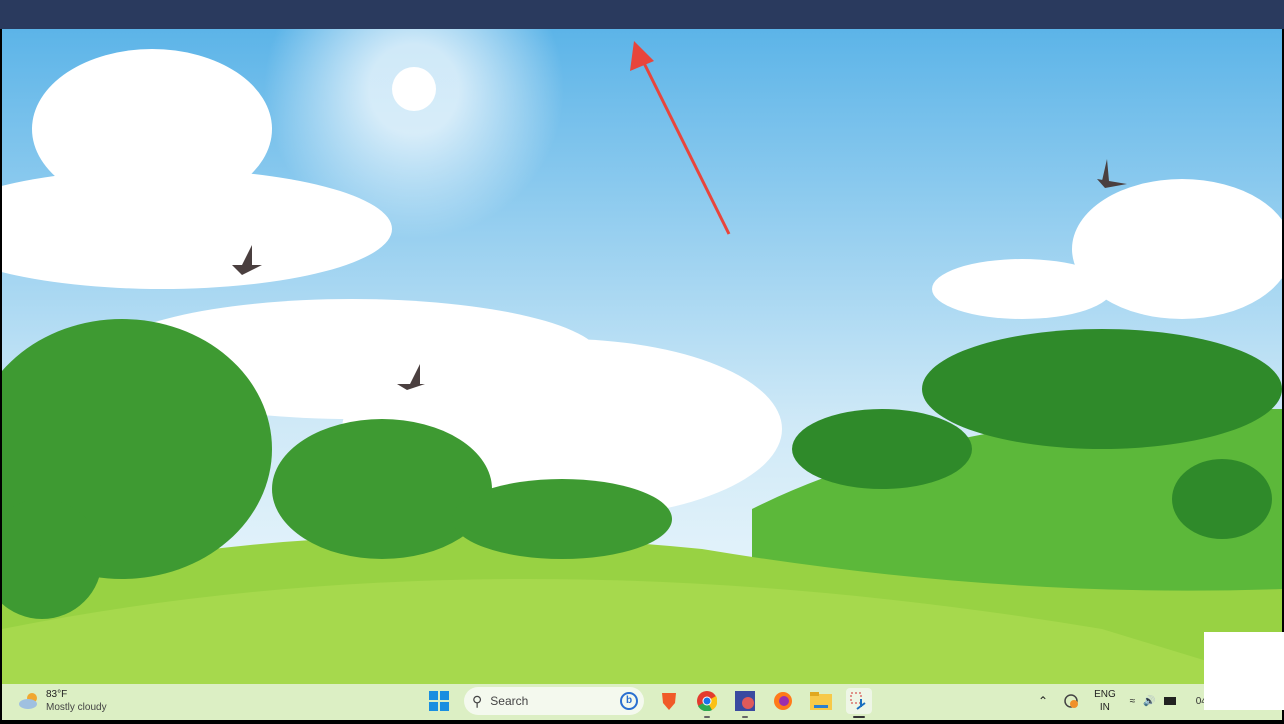 The height and width of the screenshot is (724, 1284). I want to click on taskbar-app-file-explorer, so click(821, 701).